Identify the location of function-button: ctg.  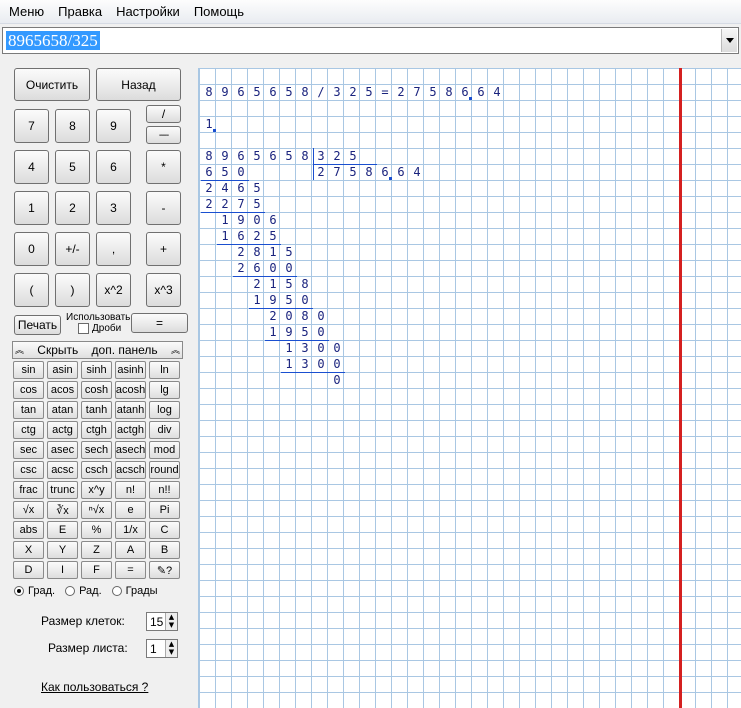
(28, 430).